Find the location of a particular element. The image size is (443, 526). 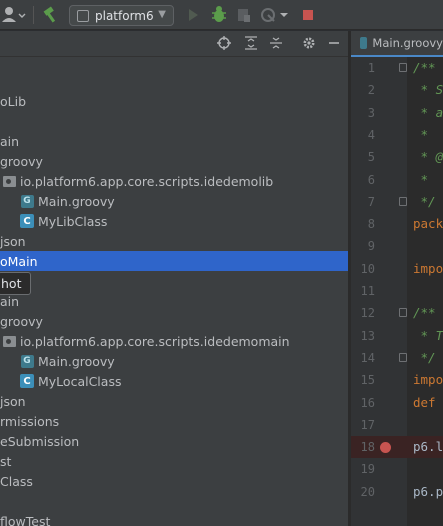

tree-item-label: oMain is located at coordinates (19, 261).